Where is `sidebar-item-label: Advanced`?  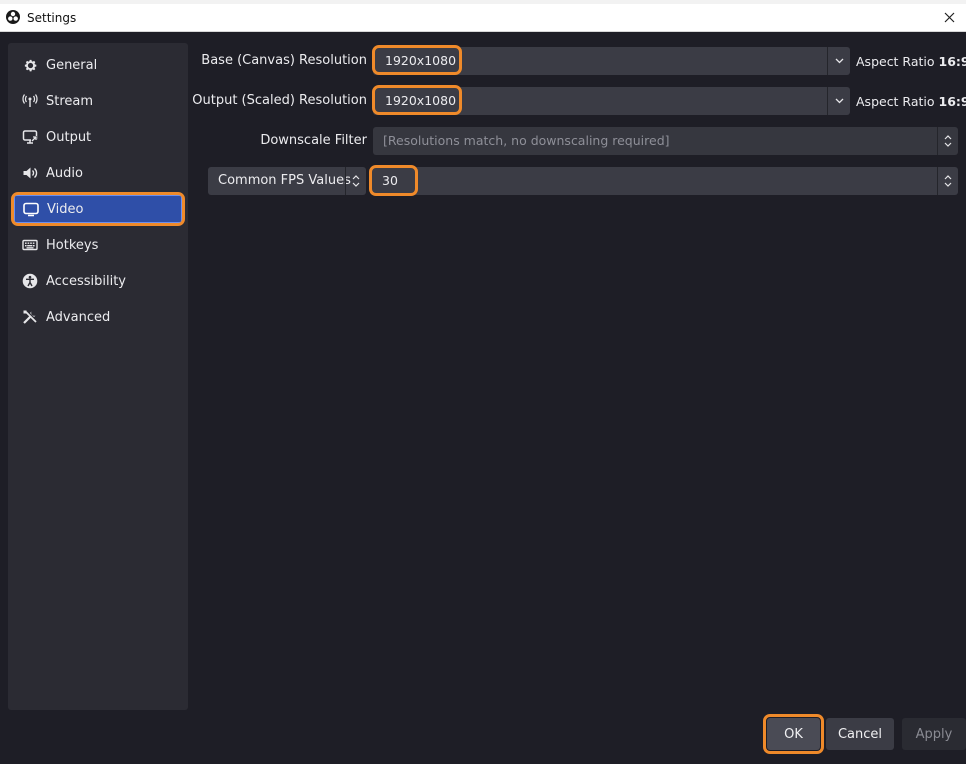 sidebar-item-label: Advanced is located at coordinates (78, 317).